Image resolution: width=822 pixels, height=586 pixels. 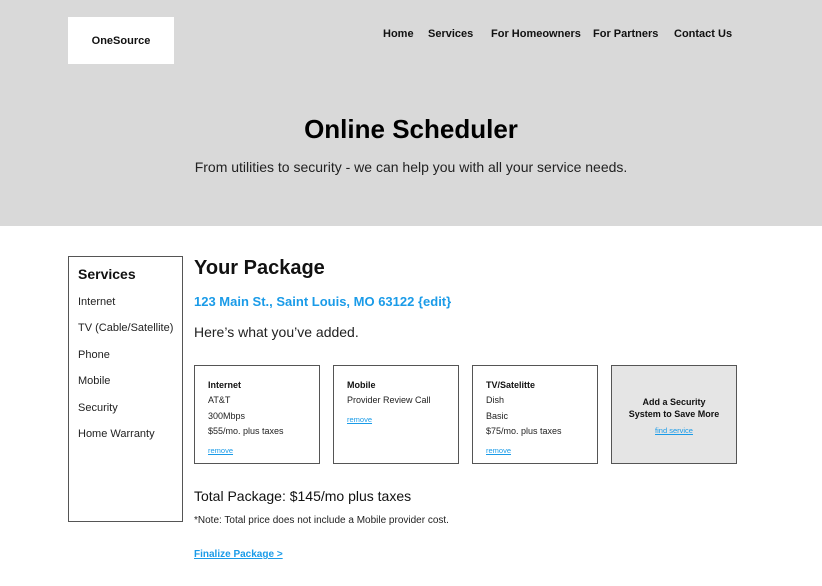 What do you see at coordinates (259, 268) in the screenshot?
I see `package-title: Your Package` at bounding box center [259, 268].